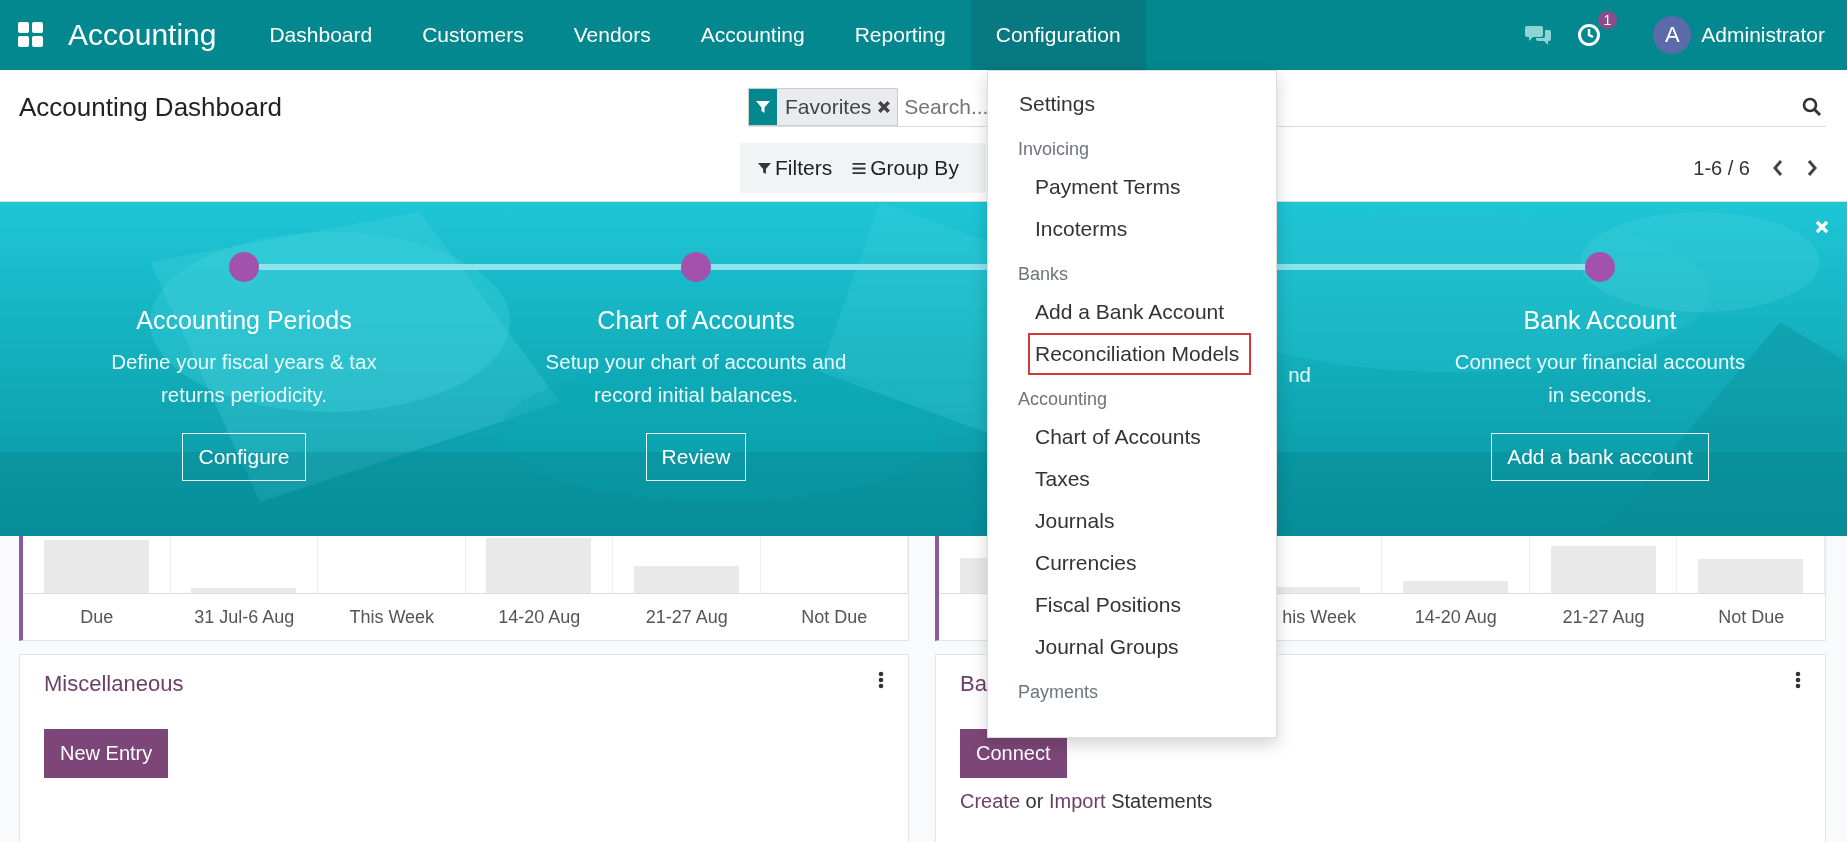  I want to click on step-title: Chart of Accounts, so click(696, 320).